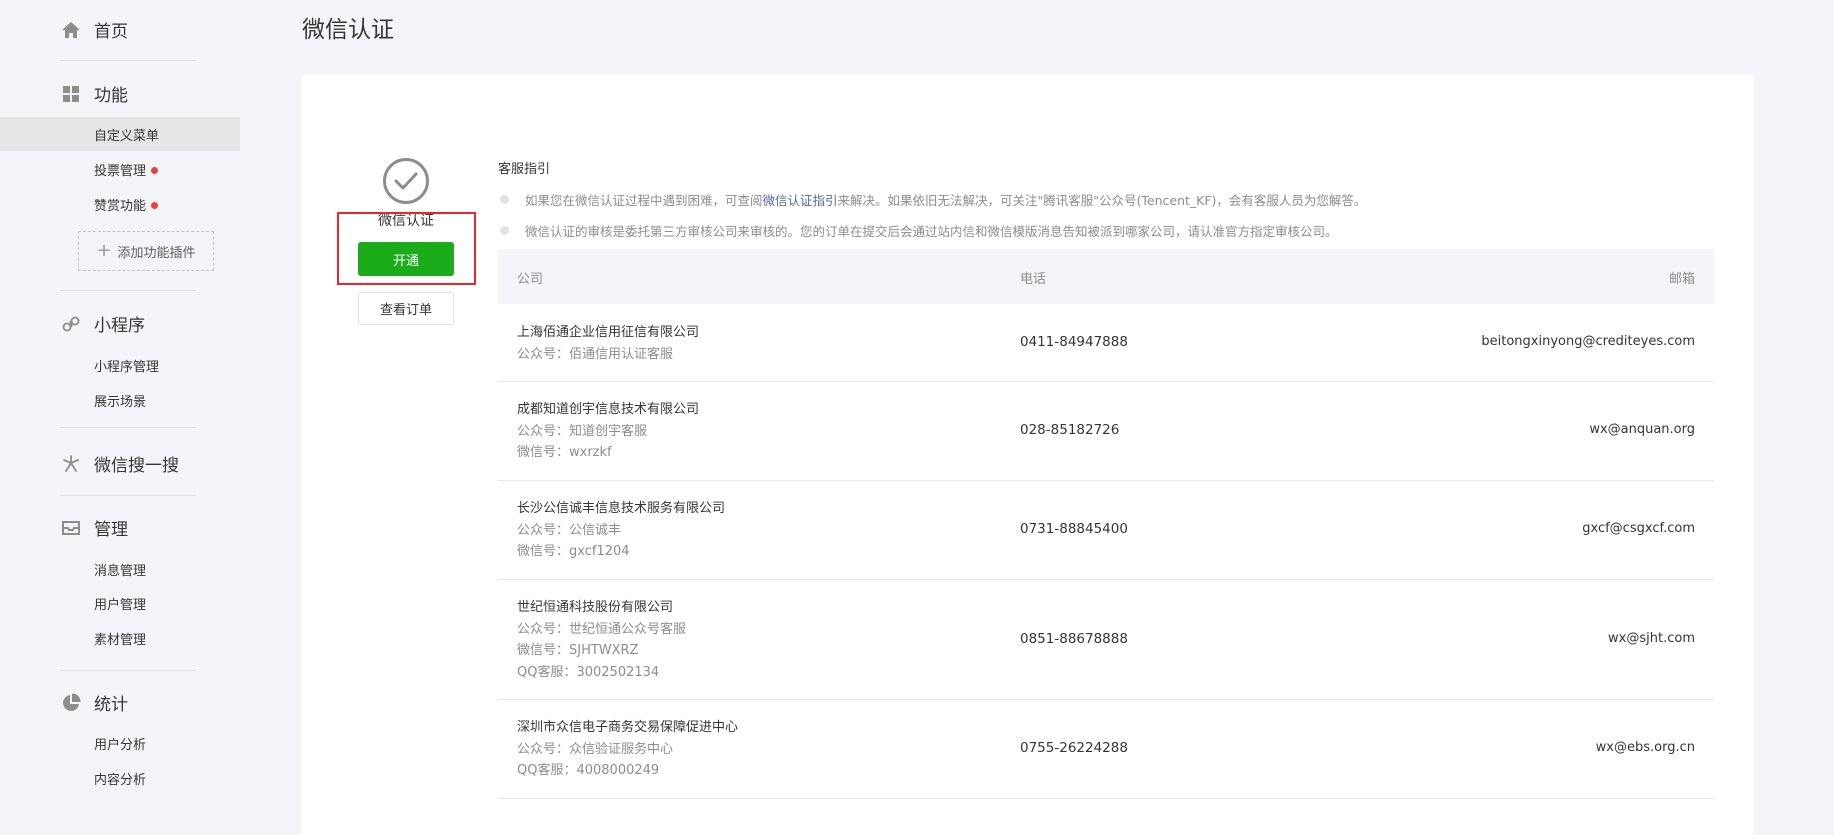  Describe the element at coordinates (156, 253) in the screenshot. I see `add-plugin-label: 添加功能插件` at that location.